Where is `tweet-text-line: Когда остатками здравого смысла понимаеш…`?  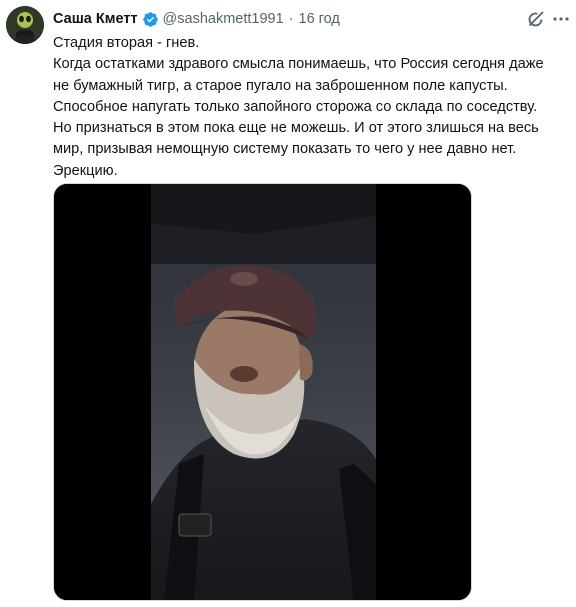 tweet-text-line: Когда остатками здравого смысла понимаеш… is located at coordinates (298, 64).